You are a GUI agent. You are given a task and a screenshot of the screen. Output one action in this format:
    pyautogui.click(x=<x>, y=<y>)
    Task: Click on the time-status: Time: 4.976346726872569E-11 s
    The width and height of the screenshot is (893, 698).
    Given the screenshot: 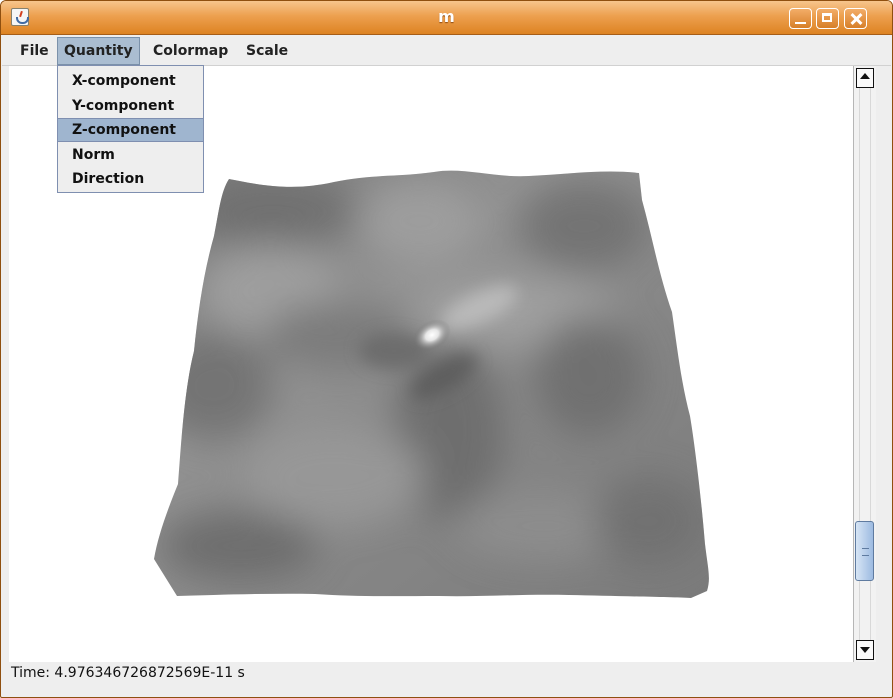 What is the action you would take?
    pyautogui.click(x=128, y=673)
    